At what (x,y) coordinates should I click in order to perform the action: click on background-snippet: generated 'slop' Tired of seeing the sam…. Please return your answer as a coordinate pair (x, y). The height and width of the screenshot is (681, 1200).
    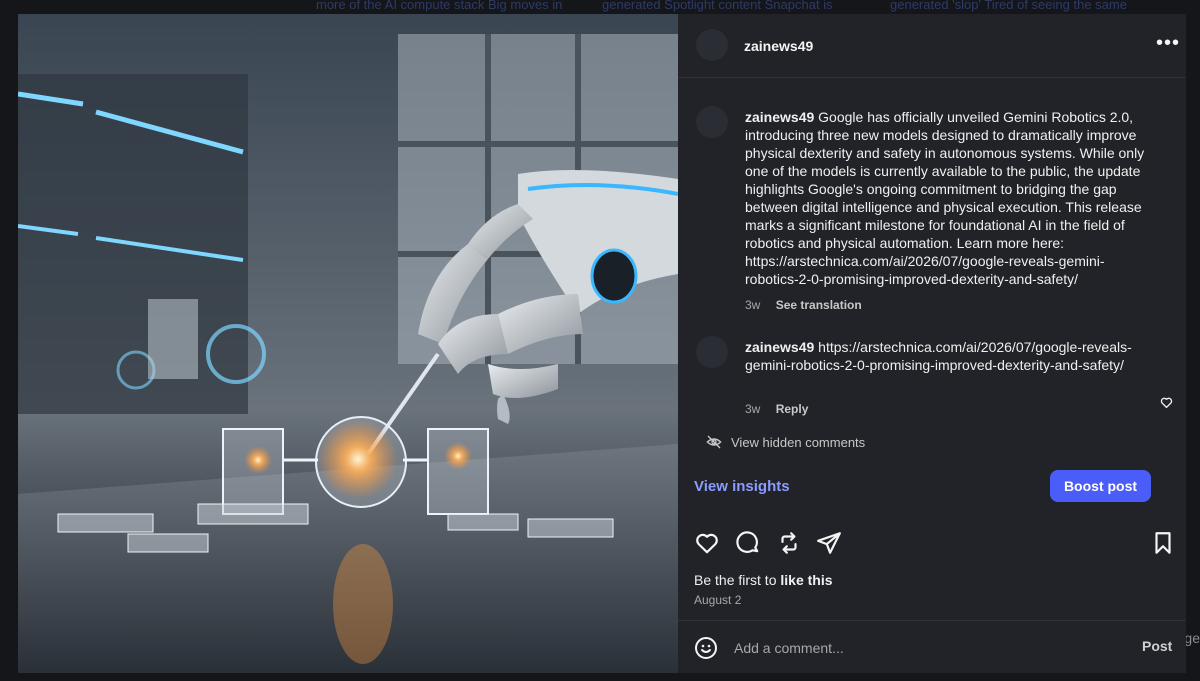
    Looking at the image, I should click on (1008, 6).